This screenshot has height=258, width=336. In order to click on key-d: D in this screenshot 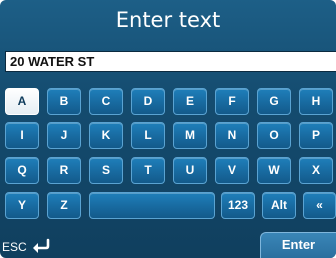, I will do `click(148, 101)`.